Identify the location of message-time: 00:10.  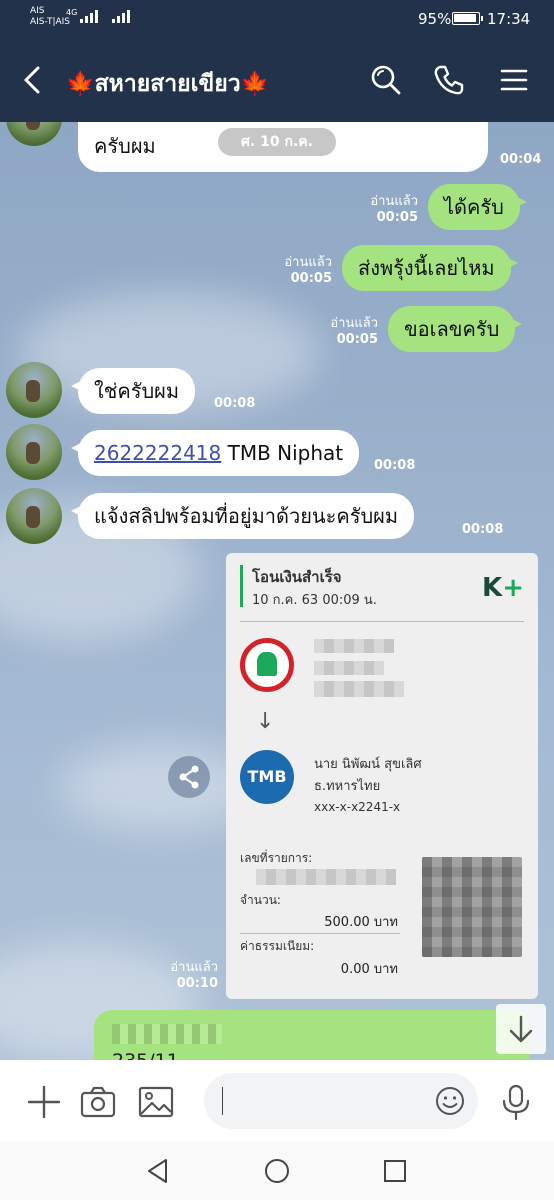
(197, 983).